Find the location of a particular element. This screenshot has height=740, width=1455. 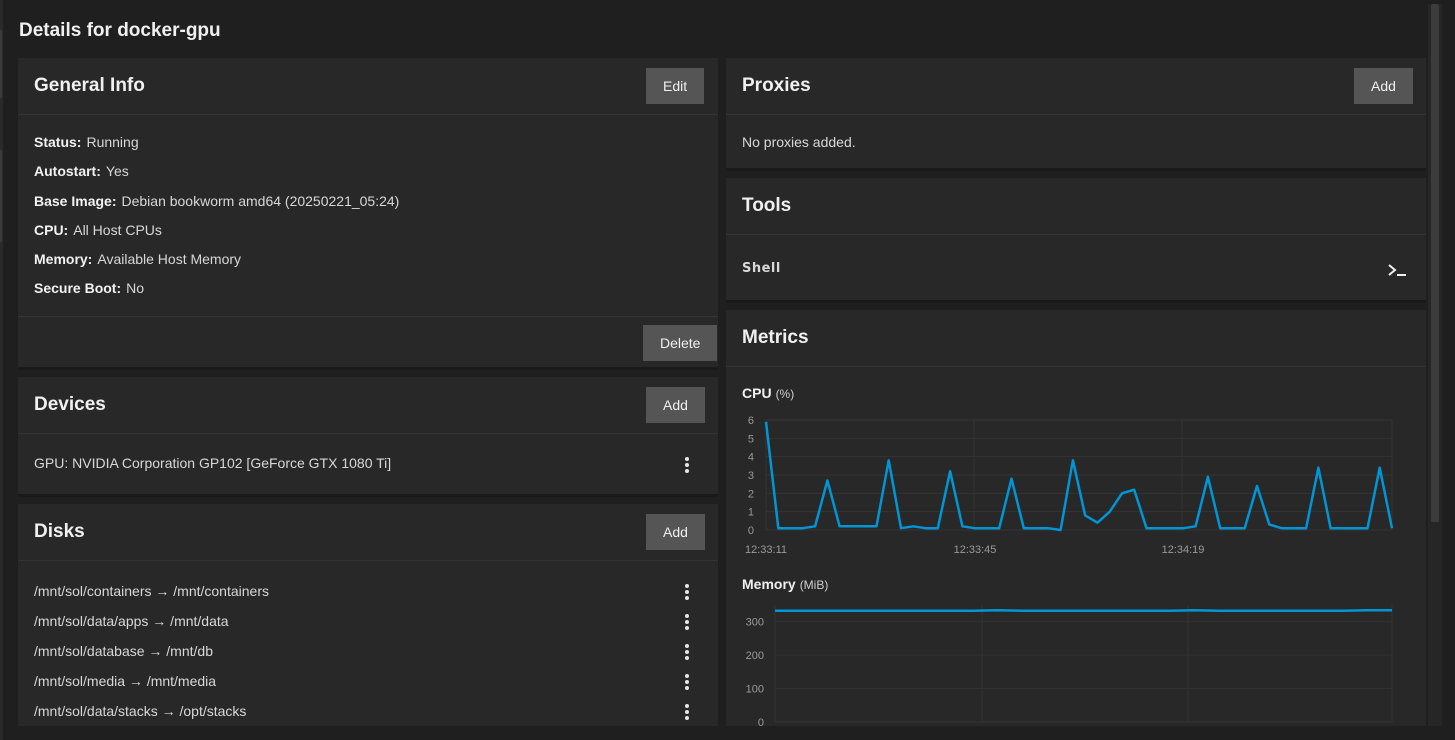

memory-chart-unit: (MiB) is located at coordinates (814, 585).